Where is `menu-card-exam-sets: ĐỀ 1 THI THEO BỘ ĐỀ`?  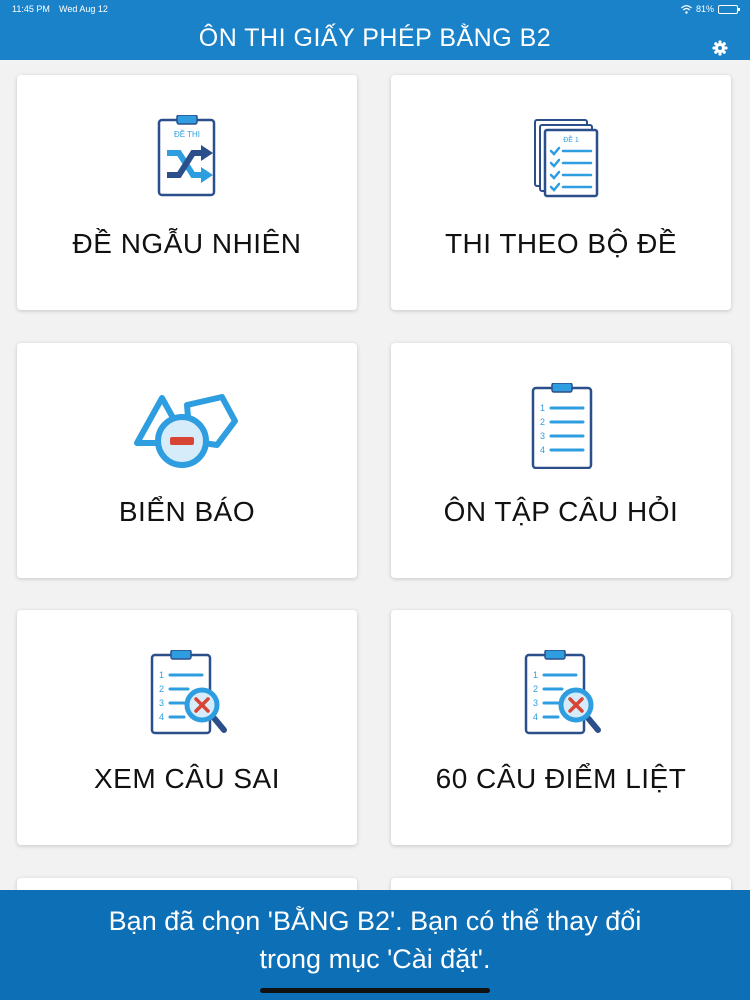
menu-card-exam-sets: ĐỀ 1 THI THEO BỘ ĐỀ is located at coordinates (561, 192).